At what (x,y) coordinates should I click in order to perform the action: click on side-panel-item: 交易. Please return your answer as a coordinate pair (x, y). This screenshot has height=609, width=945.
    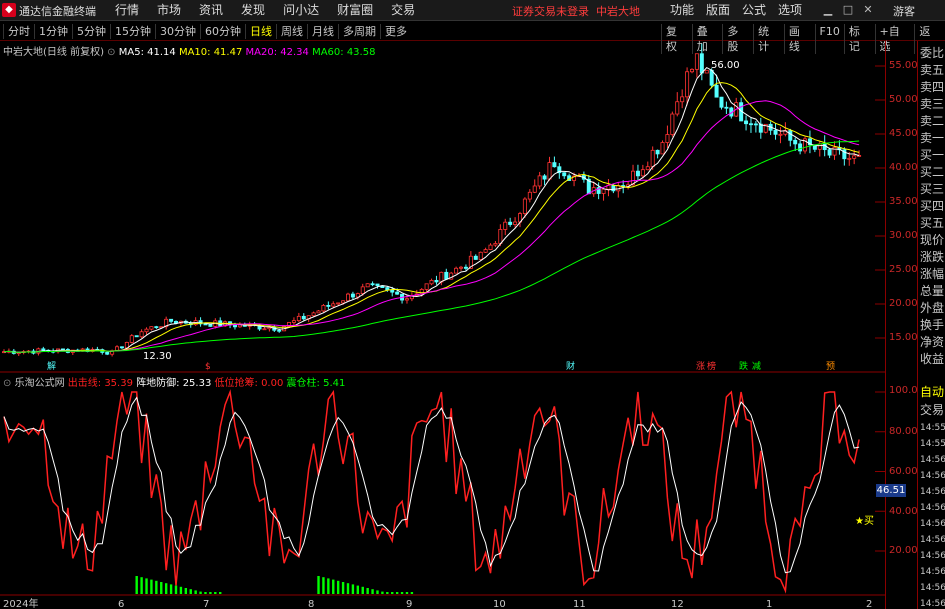
    Looking at the image, I should click on (932, 409).